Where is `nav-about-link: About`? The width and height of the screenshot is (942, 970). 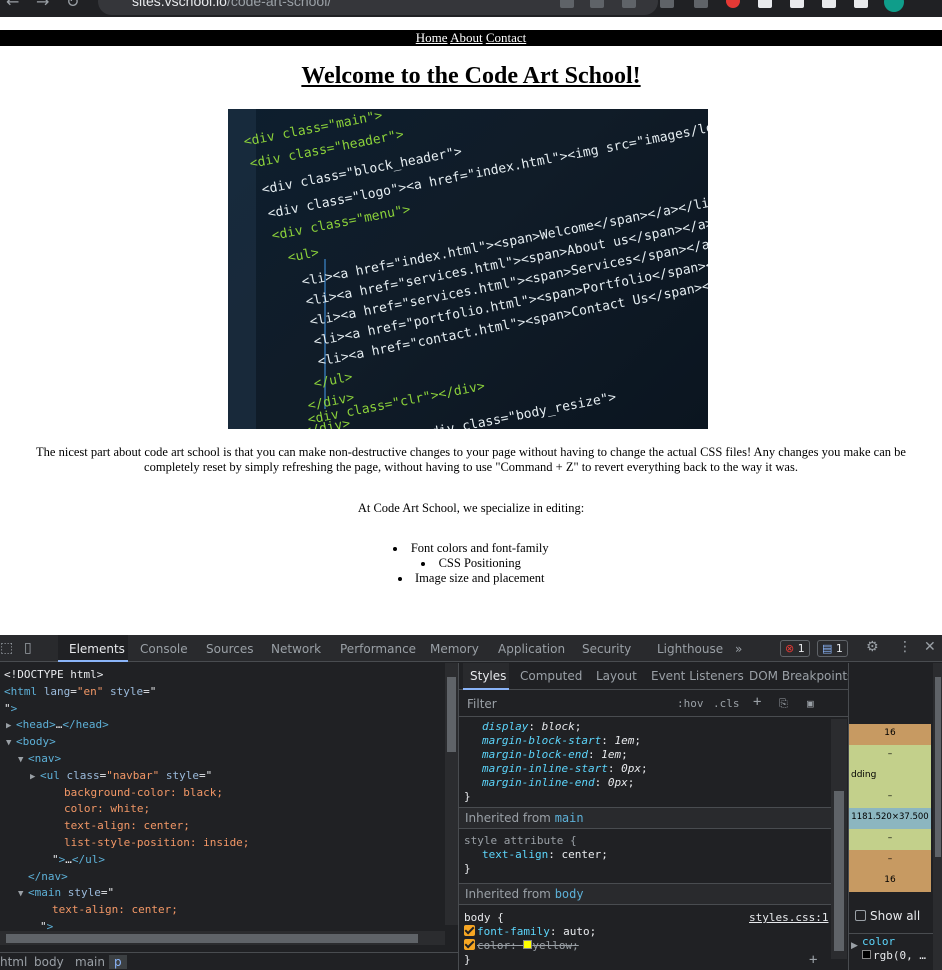 nav-about-link: About is located at coordinates (466, 37).